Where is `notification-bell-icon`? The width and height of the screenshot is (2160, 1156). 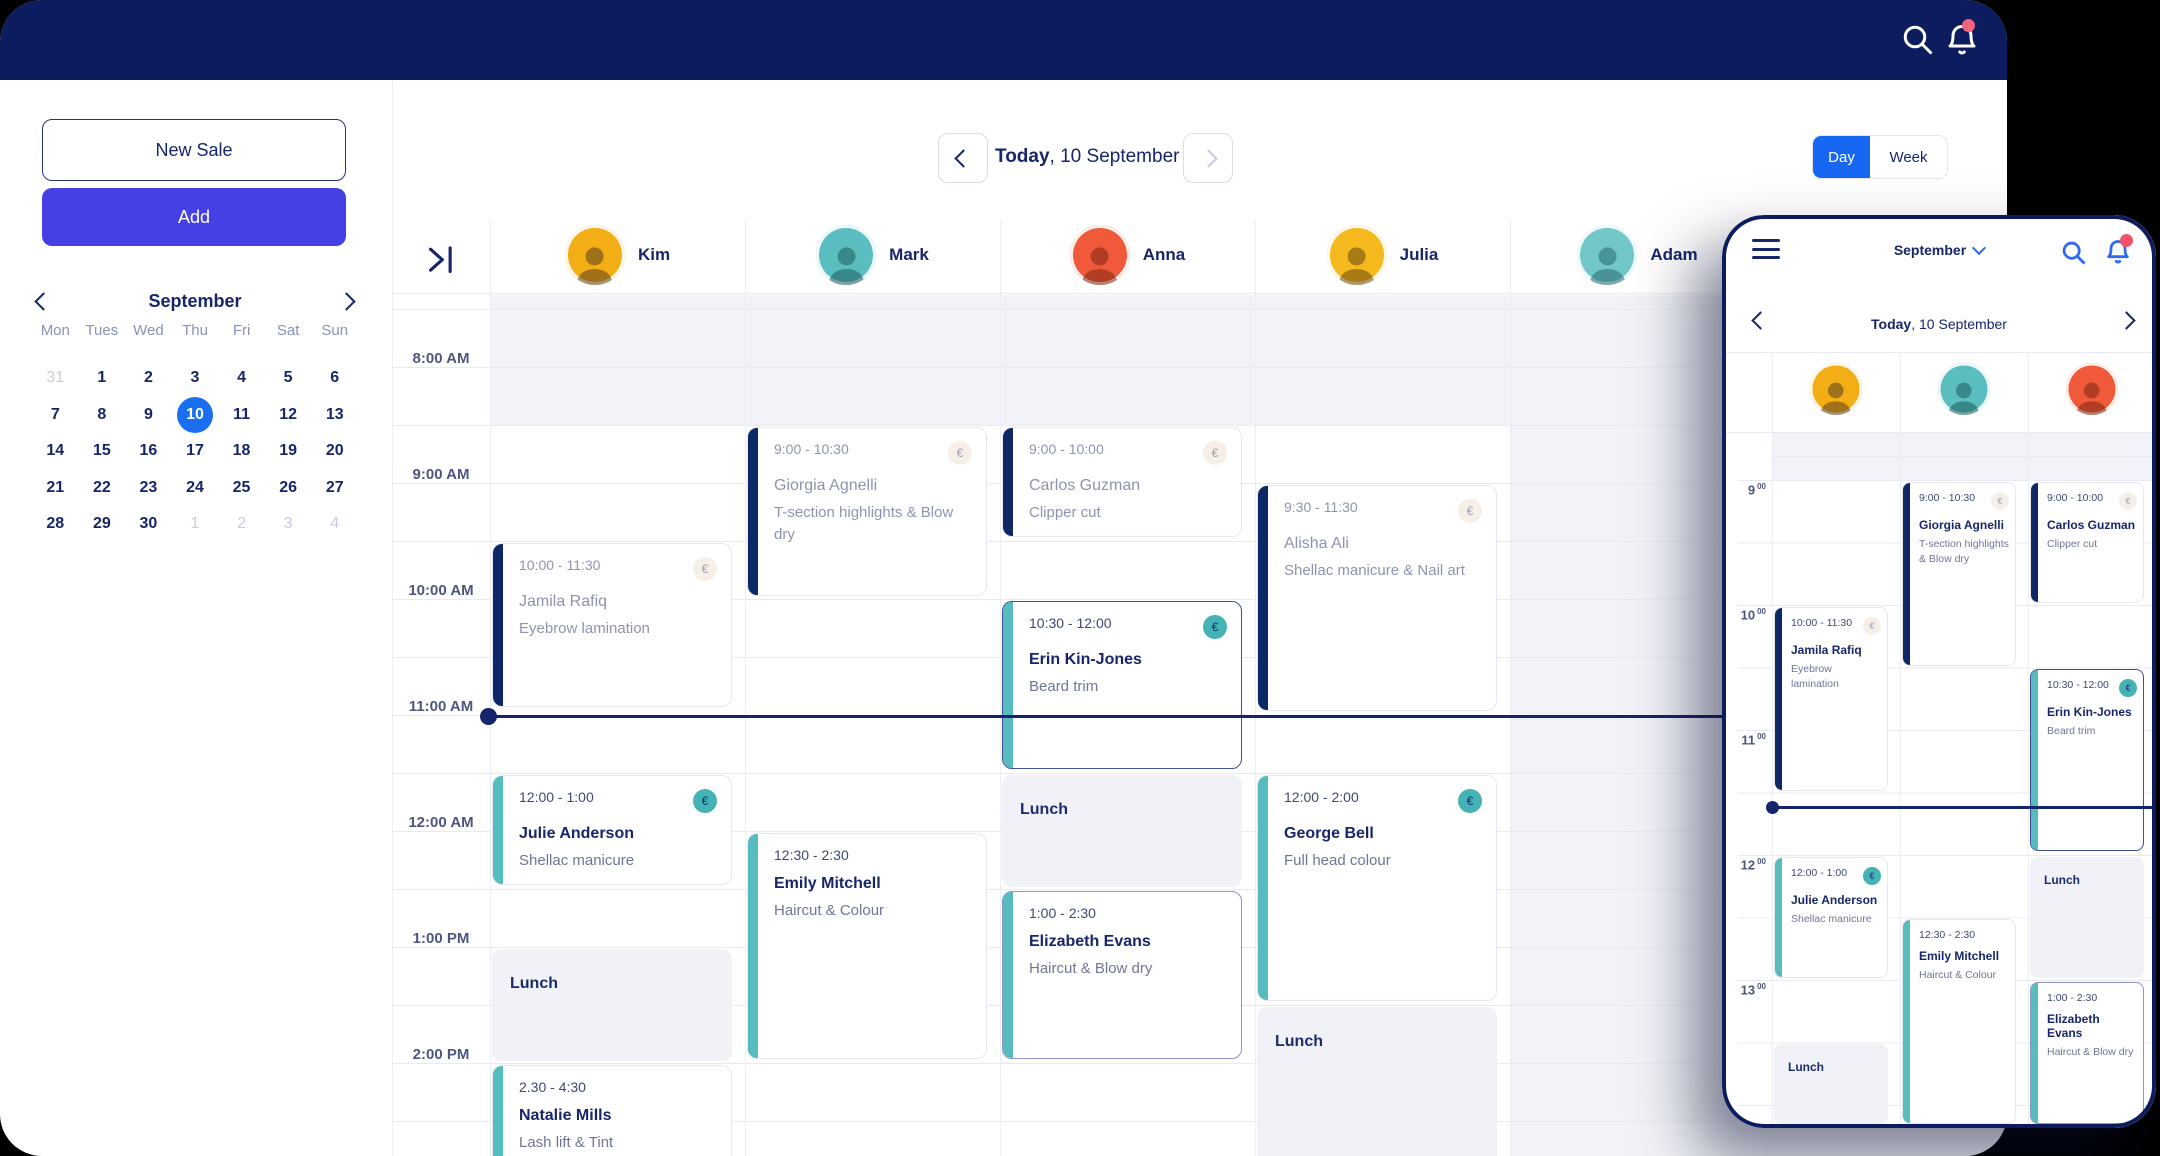
notification-bell-icon is located at coordinates (1962, 38).